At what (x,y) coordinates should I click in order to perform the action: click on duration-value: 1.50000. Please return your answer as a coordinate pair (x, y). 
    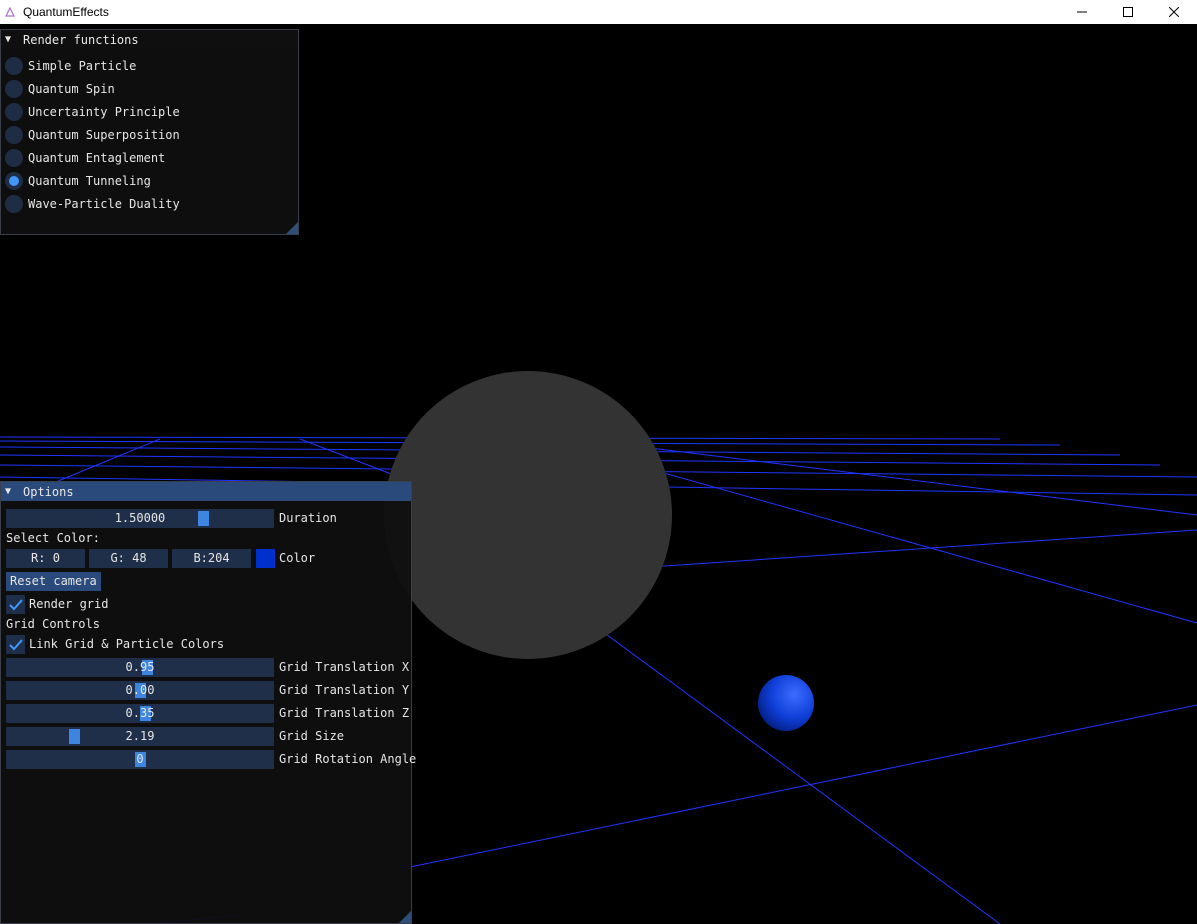
    Looking at the image, I should click on (140, 518).